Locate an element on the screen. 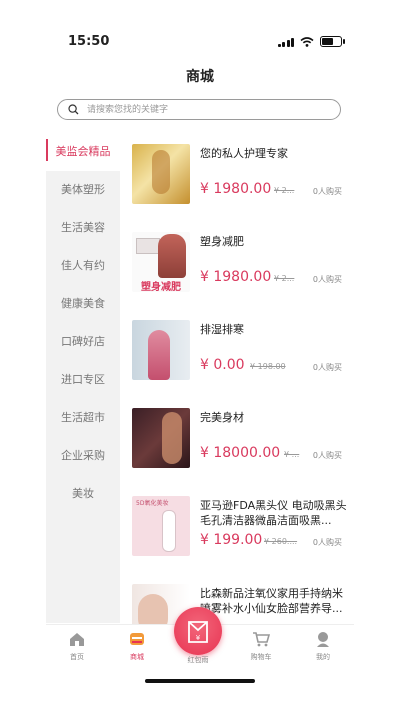 The height and width of the screenshot is (711, 400). status-time: 15:50 is located at coordinates (89, 41).